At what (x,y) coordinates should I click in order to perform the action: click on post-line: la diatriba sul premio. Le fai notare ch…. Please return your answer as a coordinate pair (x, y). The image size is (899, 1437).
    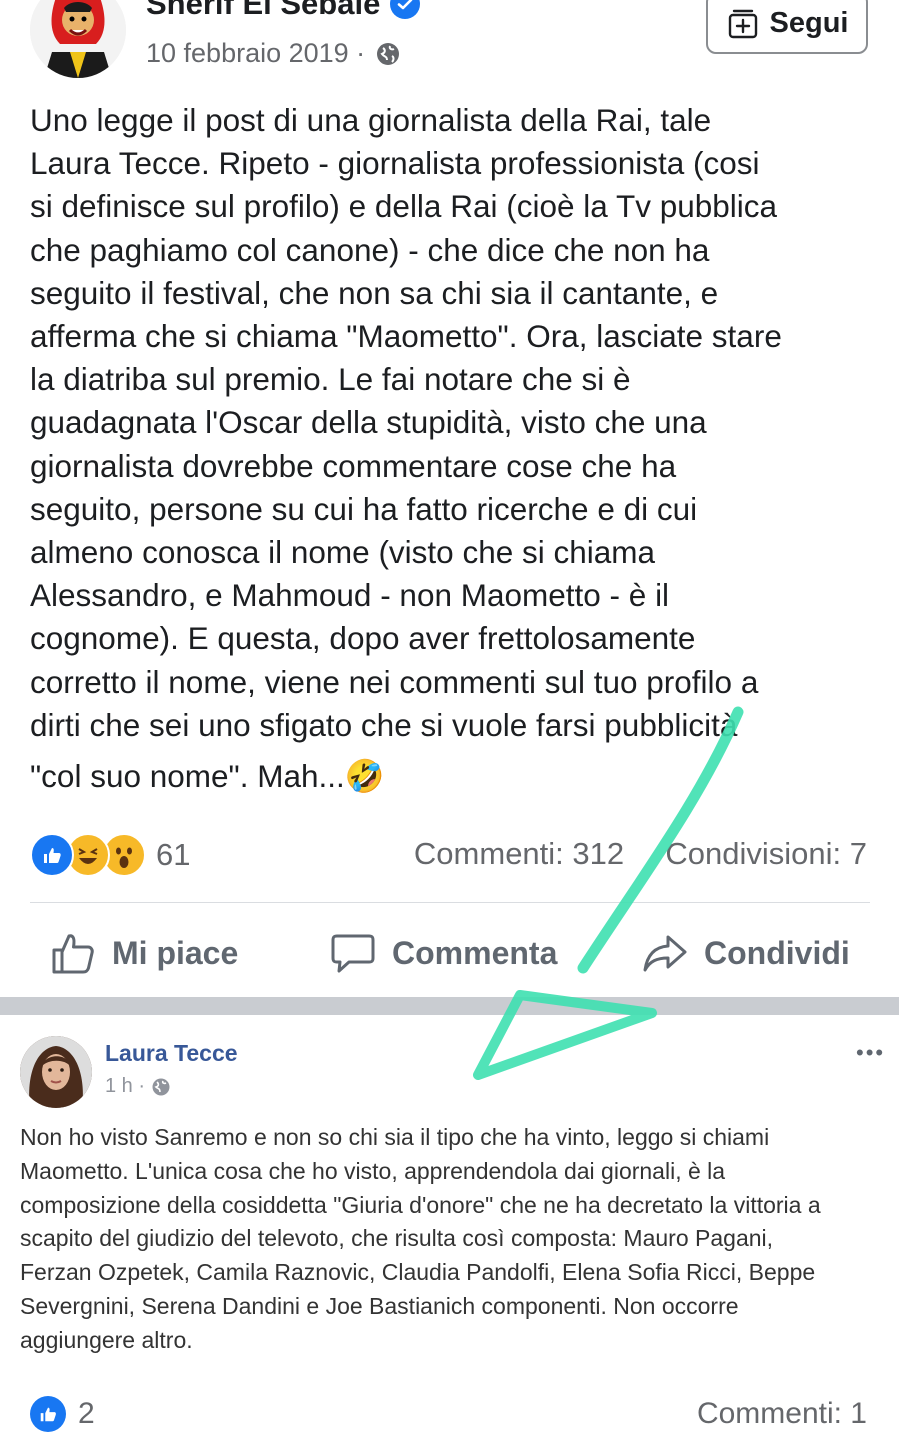
    Looking at the image, I should click on (330, 379).